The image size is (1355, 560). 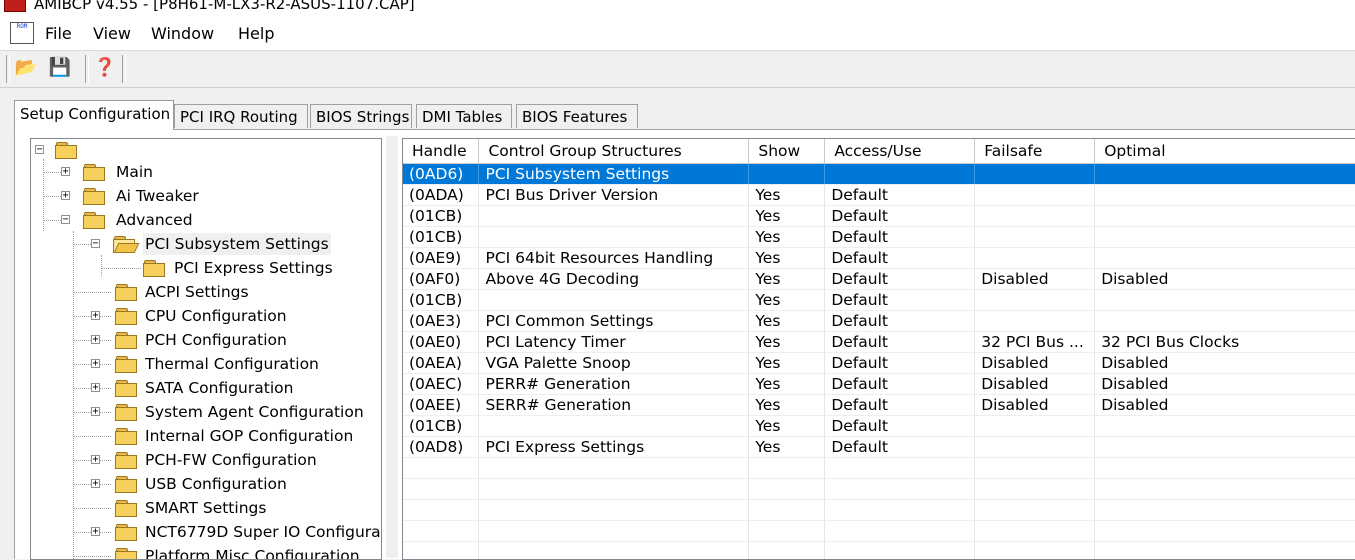 I want to click on cell-control-group: PERR# Generation, so click(x=614, y=384).